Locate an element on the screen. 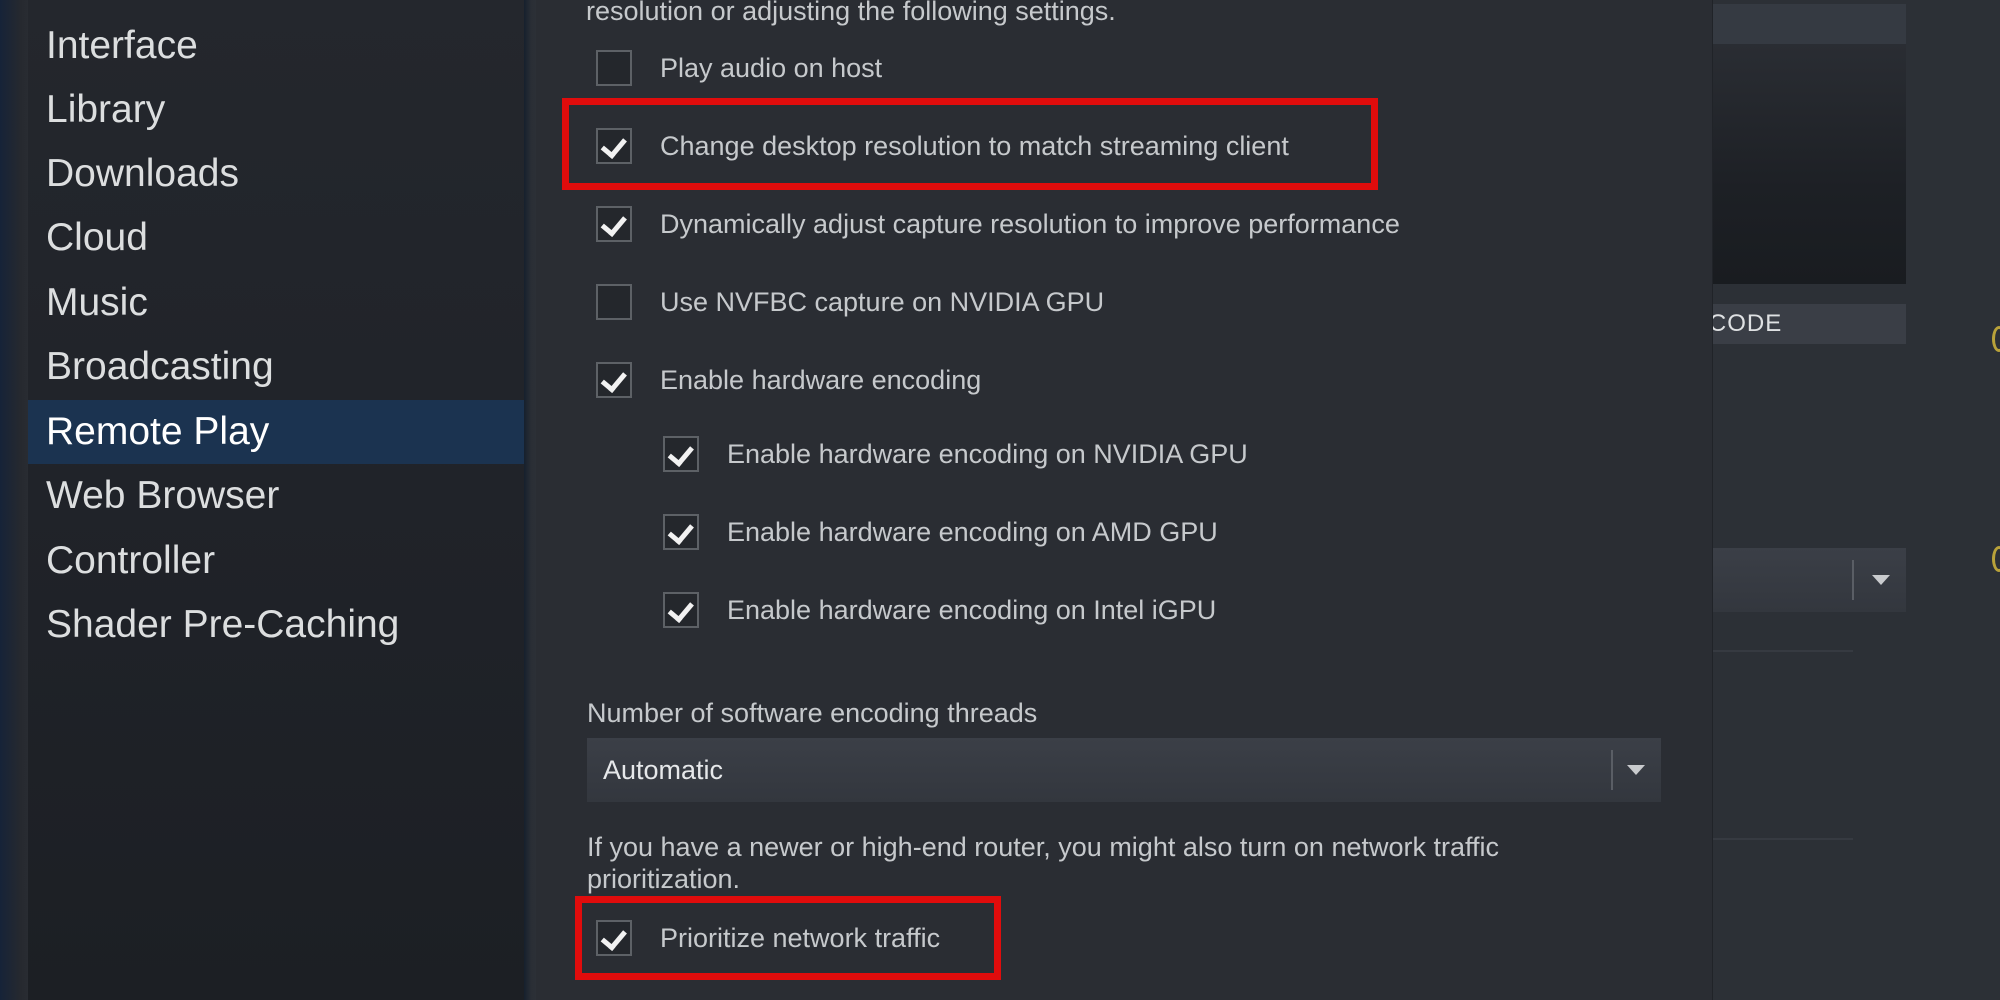 This screenshot has height=1000, width=2000. nvfbc-capture-option: Use NVFBC capture on NVIDIA GPU is located at coordinates (850, 302).